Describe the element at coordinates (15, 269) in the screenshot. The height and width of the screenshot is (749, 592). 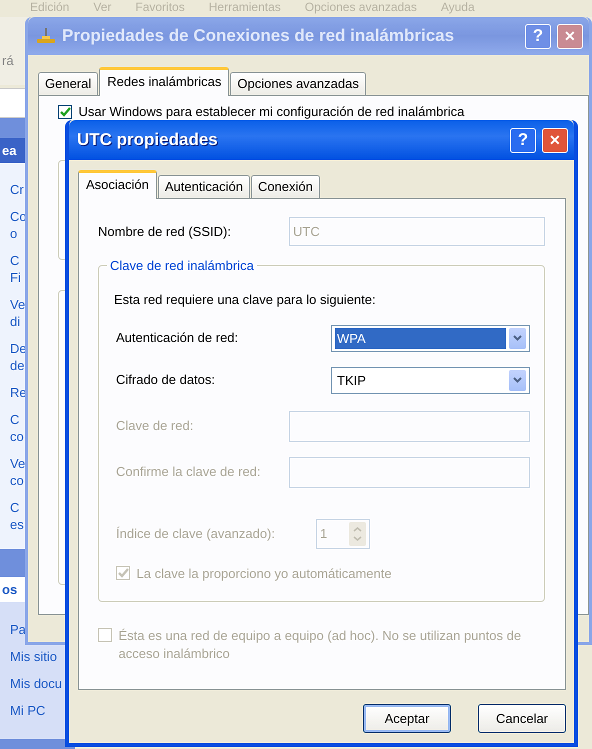
I see `task-link: C Fi` at that location.